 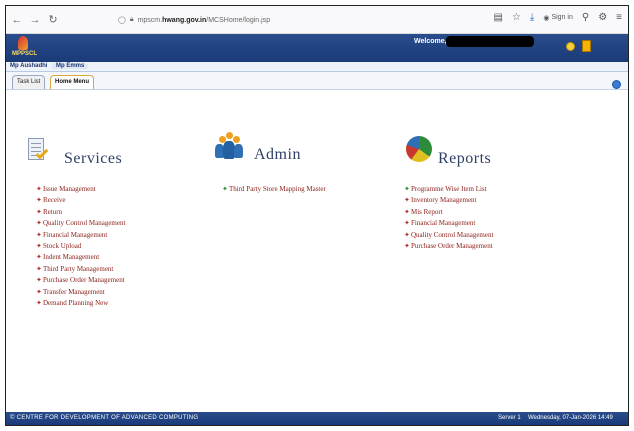 I want to click on logo-text: MPPSCL, so click(x=25, y=54).